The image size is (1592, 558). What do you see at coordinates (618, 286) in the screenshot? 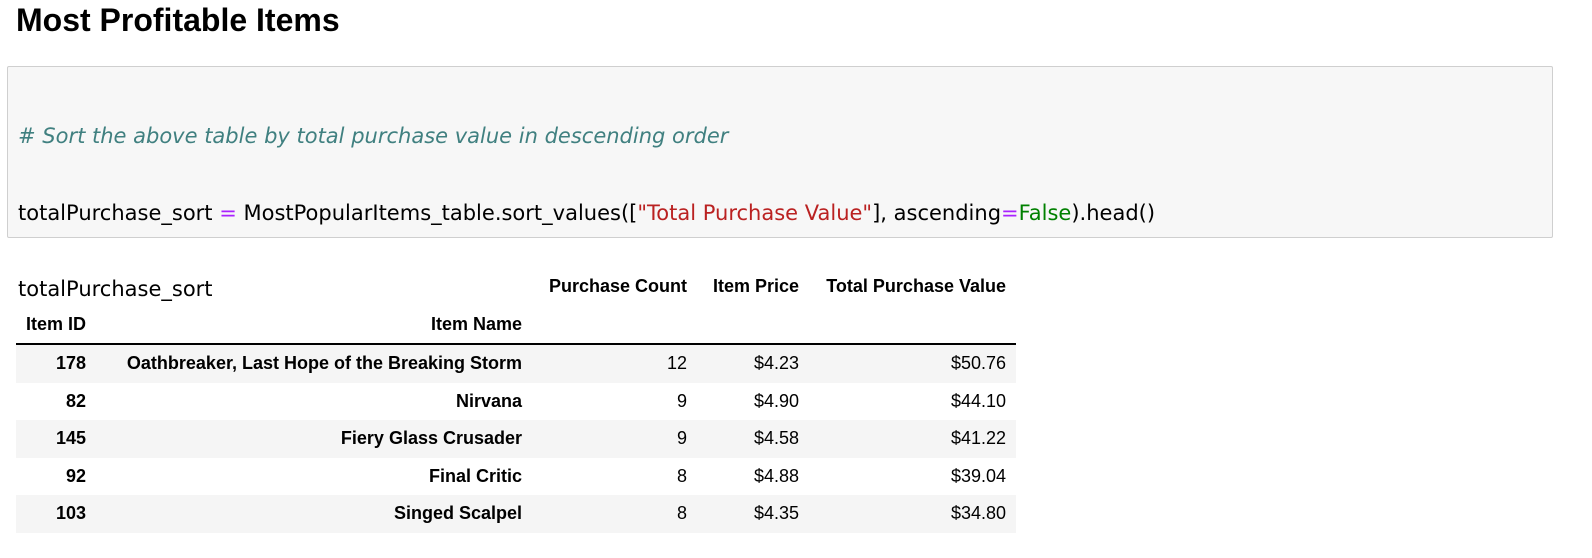
I see `column-header: Purchase Count` at bounding box center [618, 286].